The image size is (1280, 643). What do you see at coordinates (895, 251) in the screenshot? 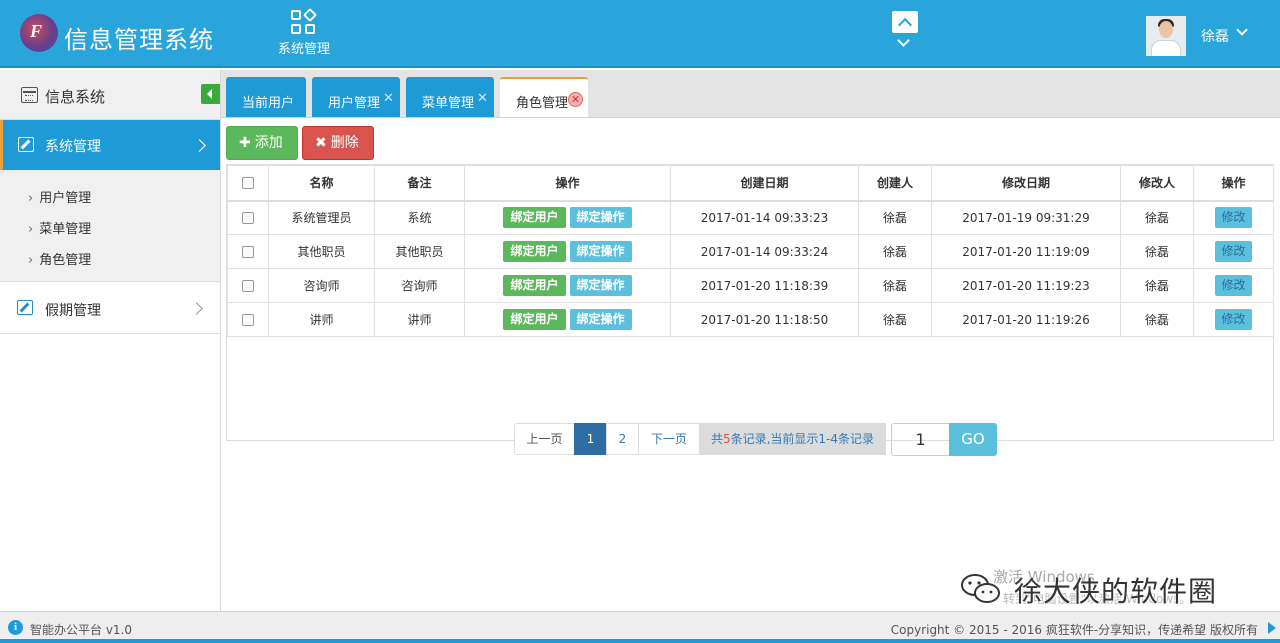
I see `cell-creator: 徐磊` at bounding box center [895, 251].